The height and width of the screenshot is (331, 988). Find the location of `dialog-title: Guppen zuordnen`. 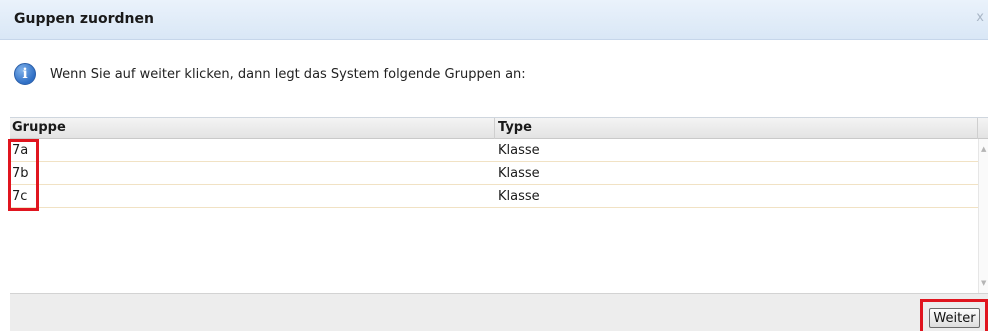

dialog-title: Guppen zuordnen is located at coordinates (84, 19).